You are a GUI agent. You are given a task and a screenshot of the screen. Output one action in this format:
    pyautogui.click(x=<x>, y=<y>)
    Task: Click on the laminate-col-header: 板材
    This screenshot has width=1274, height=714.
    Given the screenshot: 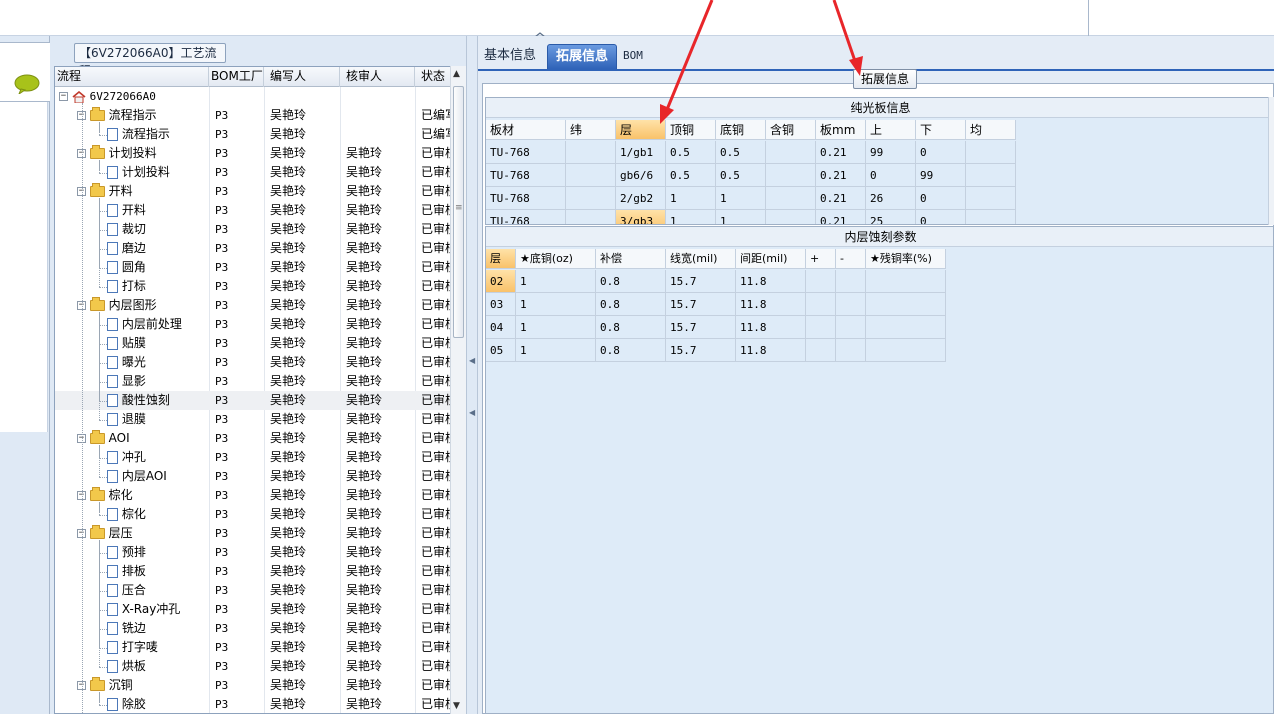 What is the action you would take?
    pyautogui.click(x=526, y=130)
    